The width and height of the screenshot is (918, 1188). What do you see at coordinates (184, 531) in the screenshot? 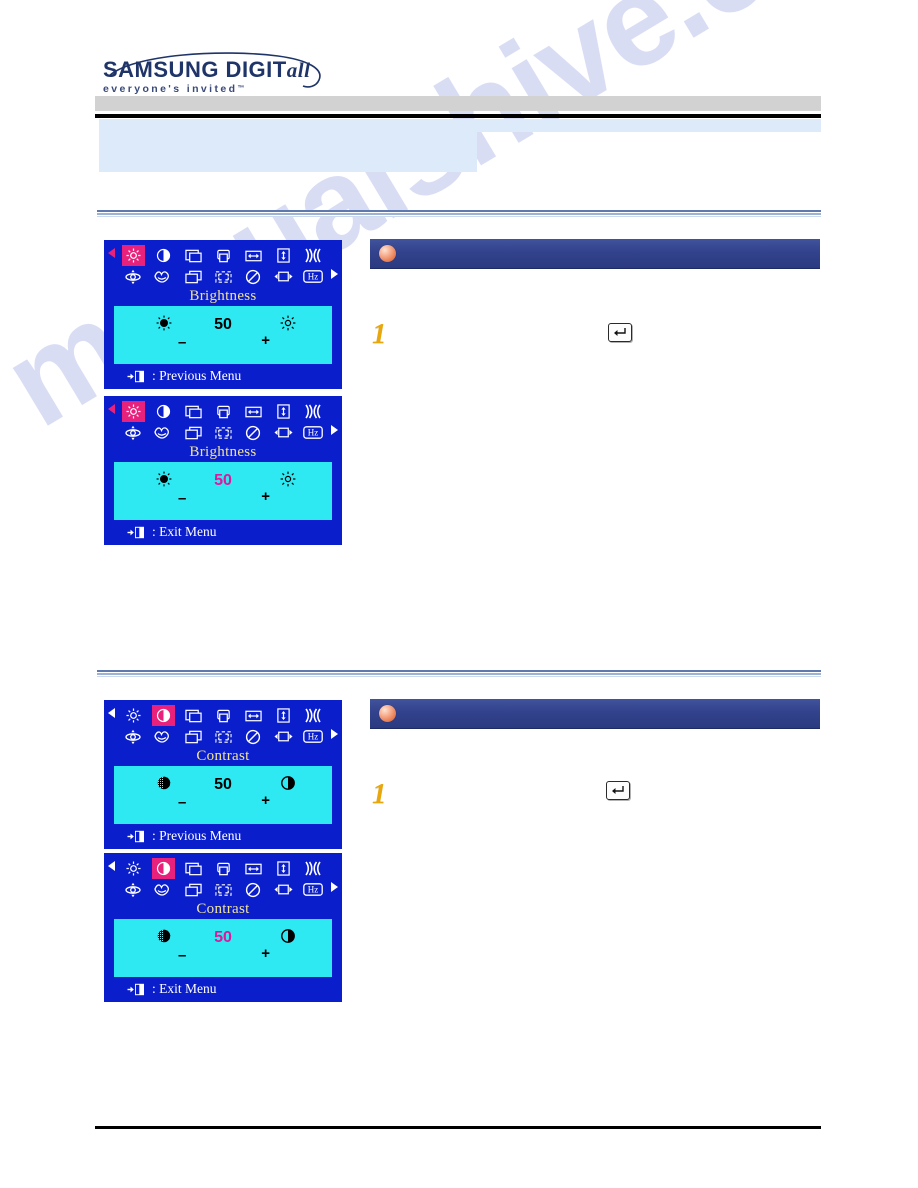
I see `osd-footer-label: : Exit Menu` at bounding box center [184, 531].